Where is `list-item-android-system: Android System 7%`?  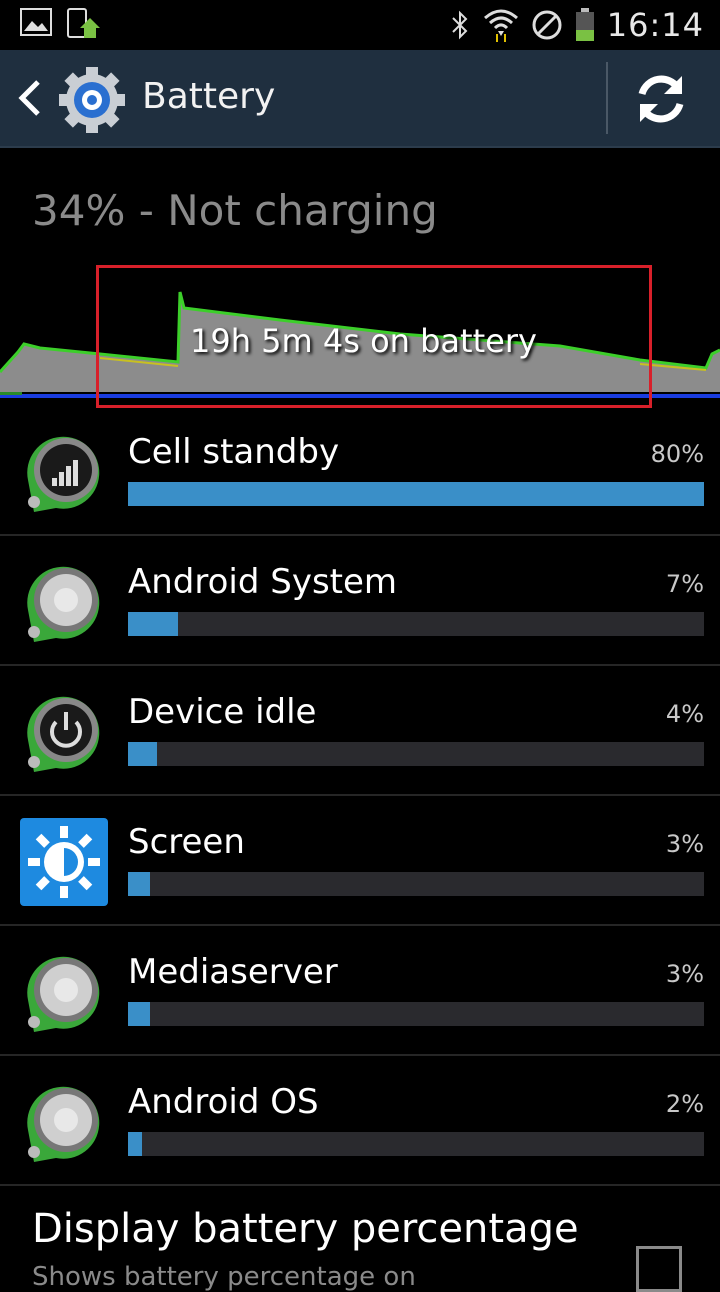 list-item-android-system: Android System 7% is located at coordinates (360, 601).